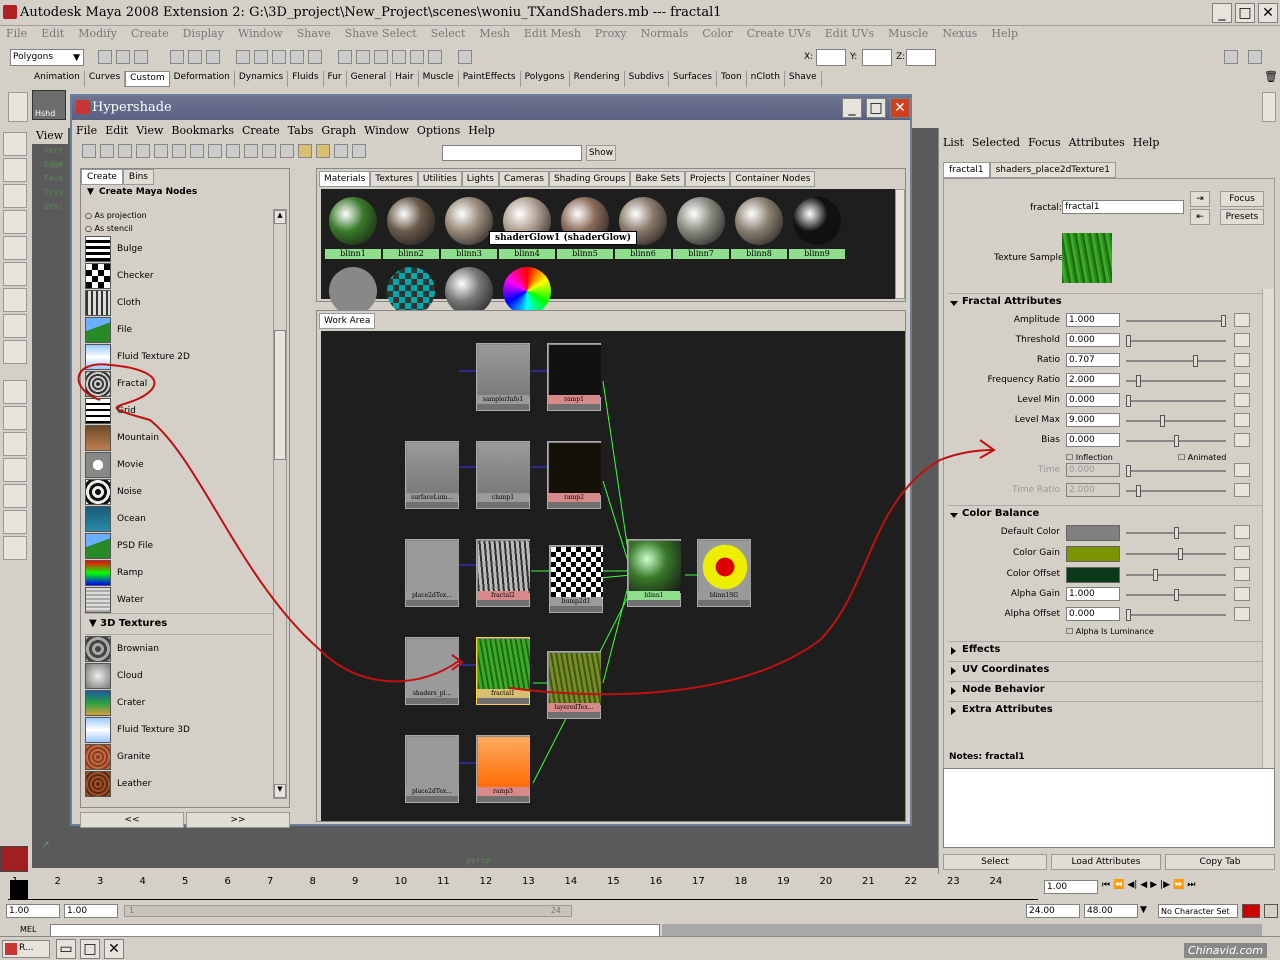 This screenshot has width=1280, height=960. I want to click on attr-menu-attributes: Attributes, so click(1097, 142).